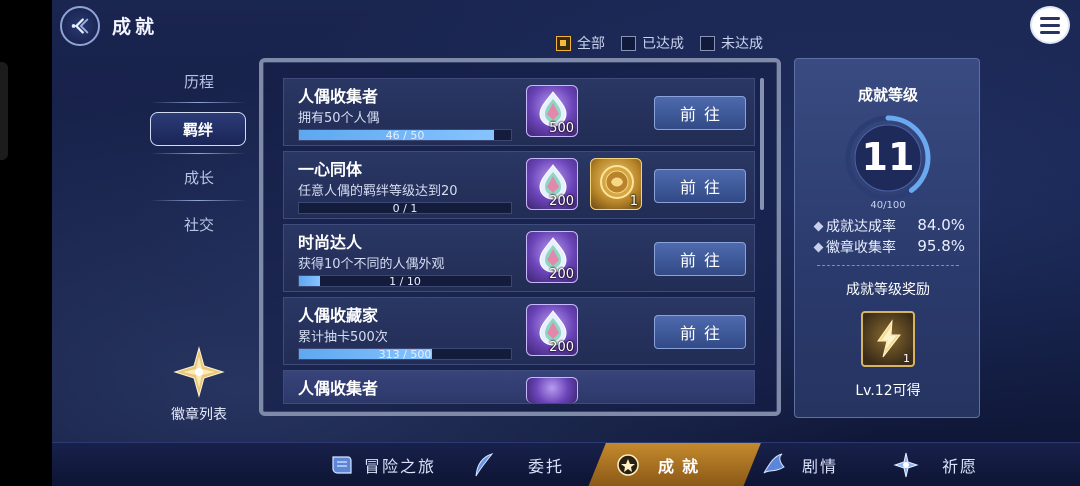 The image size is (1080, 486). I want to click on achievement-desc: 任意人偶的羁绊等级达到20, so click(378, 191).